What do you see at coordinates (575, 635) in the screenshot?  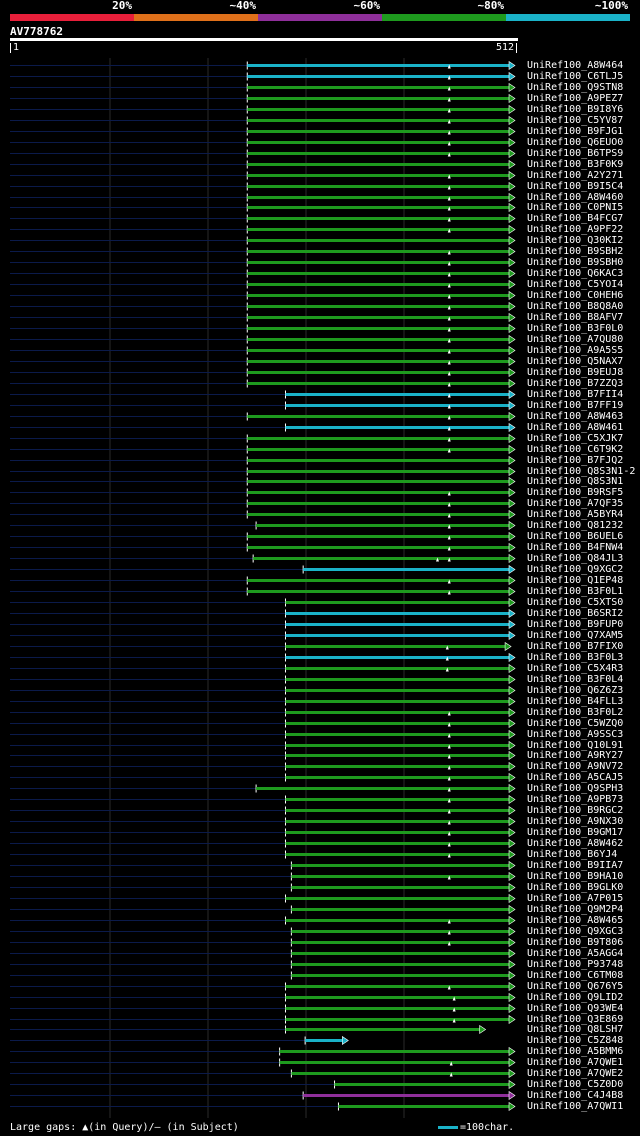 I see `hit-label: UniRef100_Q7XAM5` at bounding box center [575, 635].